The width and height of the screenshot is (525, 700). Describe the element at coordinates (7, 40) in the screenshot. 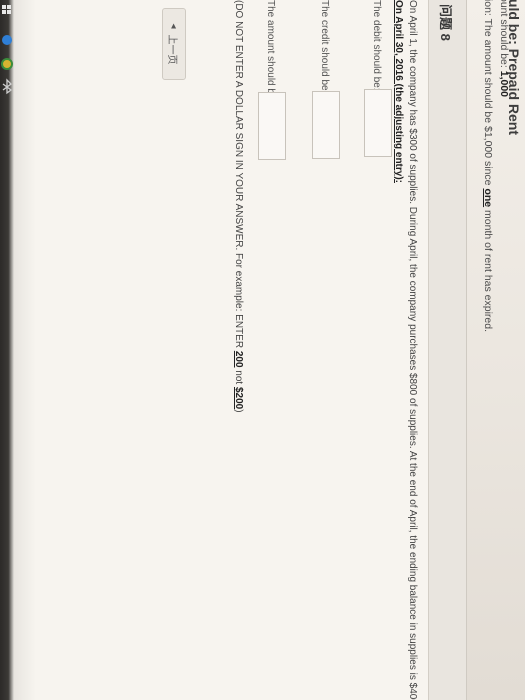

I see `edge-icon` at that location.